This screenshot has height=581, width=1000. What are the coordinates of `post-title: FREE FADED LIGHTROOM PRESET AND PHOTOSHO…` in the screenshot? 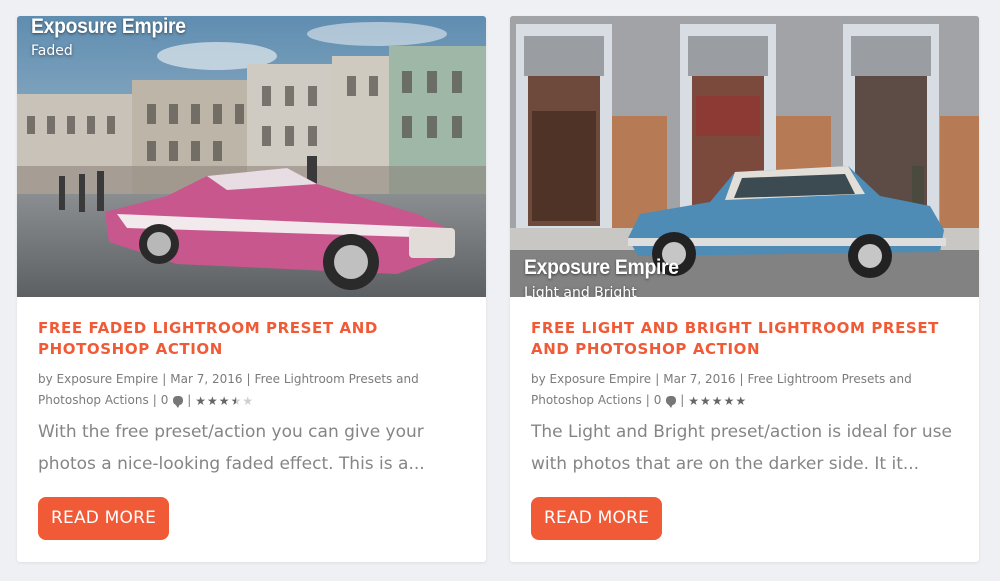 It's located at (253, 339).